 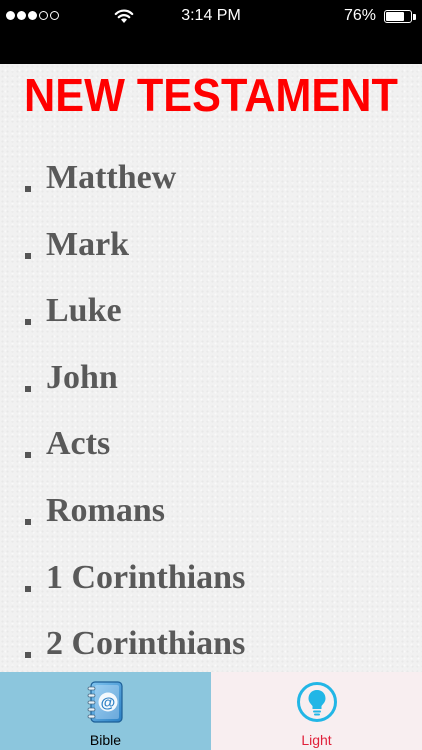 I want to click on battery-fill, so click(x=395, y=16).